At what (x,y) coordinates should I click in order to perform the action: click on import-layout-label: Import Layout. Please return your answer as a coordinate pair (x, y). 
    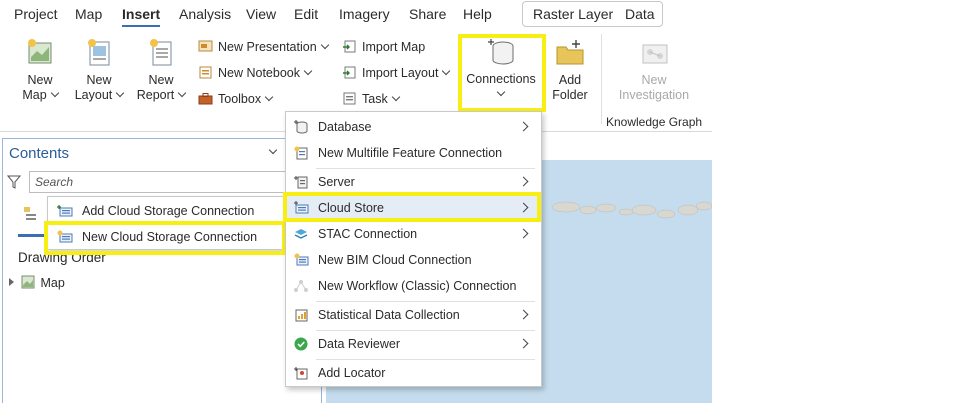
    Looking at the image, I should click on (400, 73).